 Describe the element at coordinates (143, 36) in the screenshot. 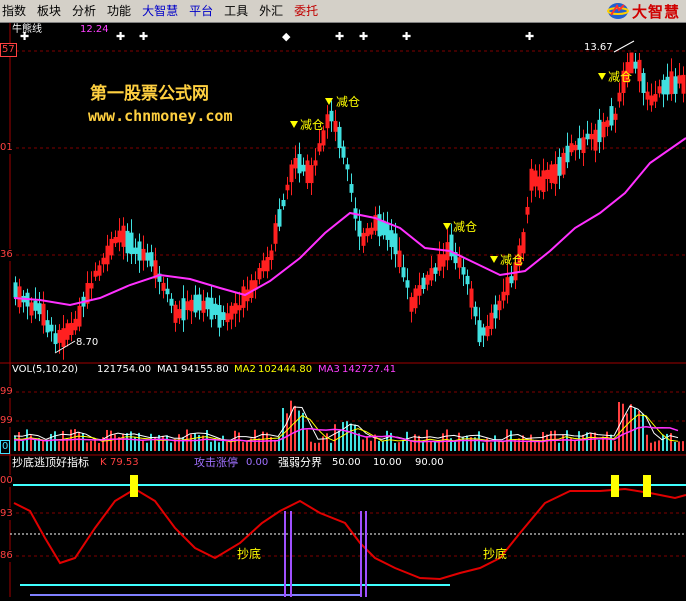

I see `star-marker: ✚` at that location.